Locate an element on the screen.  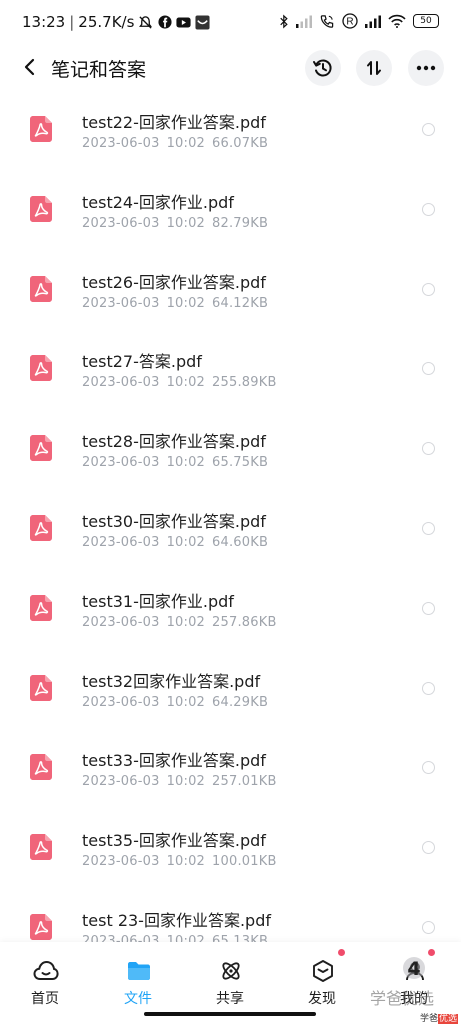
status-left: 13:23 | 25.7K/s is located at coordinates (116, 22).